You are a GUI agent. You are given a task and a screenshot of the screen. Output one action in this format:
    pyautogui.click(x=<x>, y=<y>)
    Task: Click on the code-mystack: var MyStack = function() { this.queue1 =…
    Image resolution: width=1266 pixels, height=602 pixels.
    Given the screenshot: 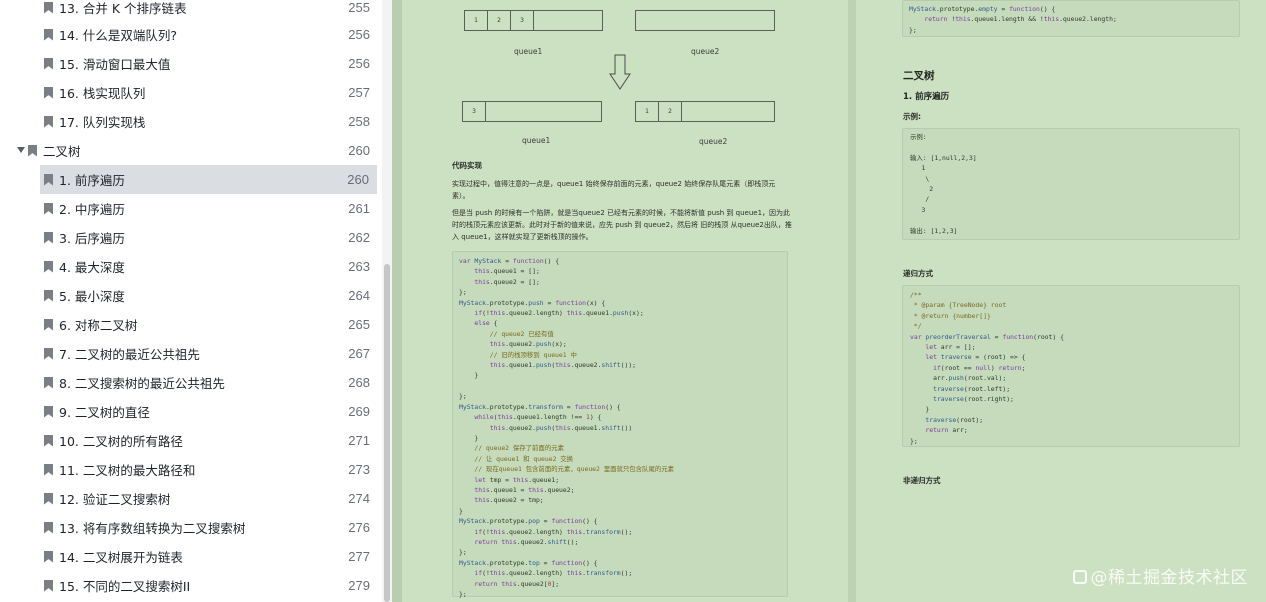 What is the action you would take?
    pyautogui.click(x=567, y=427)
    